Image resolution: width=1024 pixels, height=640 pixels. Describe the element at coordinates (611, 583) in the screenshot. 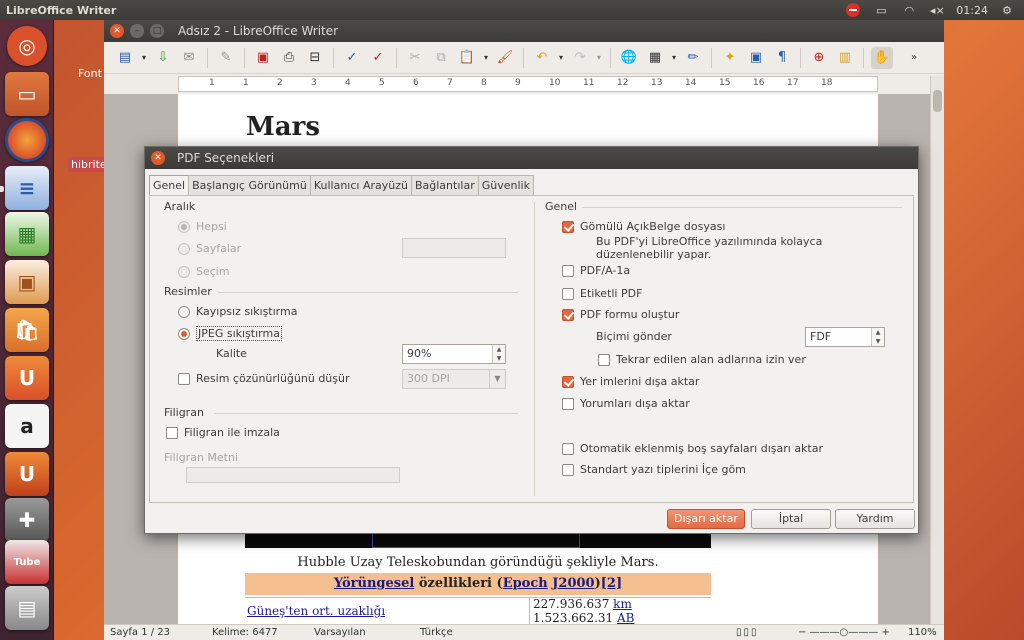

I see `orbit-link-ref: [2]` at that location.